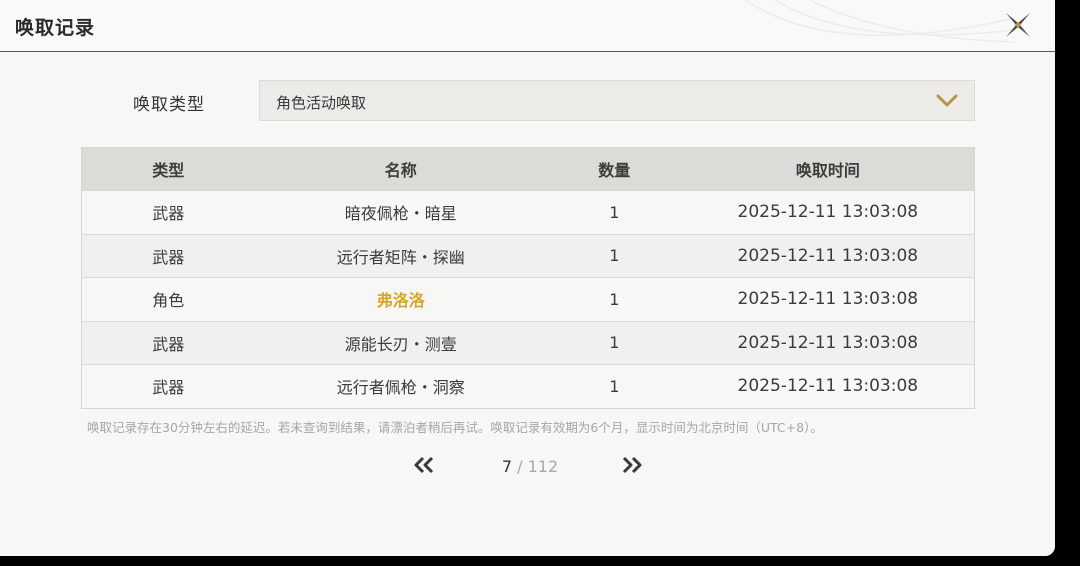 Image resolution: width=1080 pixels, height=566 pixels. What do you see at coordinates (879, 21) in the screenshot?
I see `header-decoration-icon` at bounding box center [879, 21].